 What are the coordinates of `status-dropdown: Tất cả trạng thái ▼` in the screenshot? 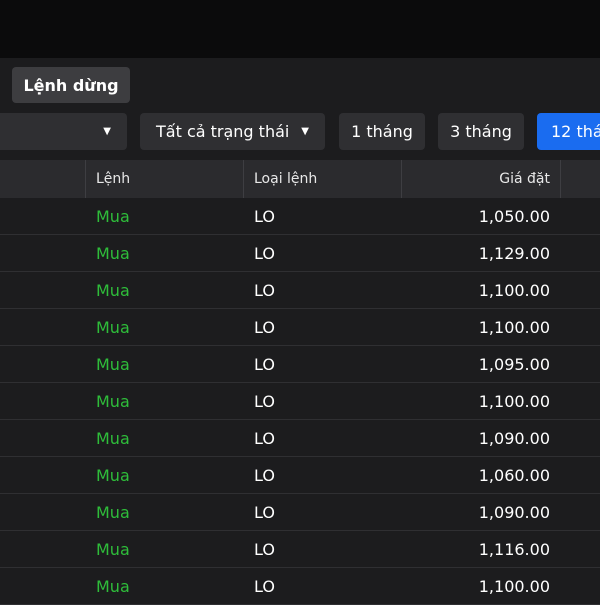 It's located at (232, 131).